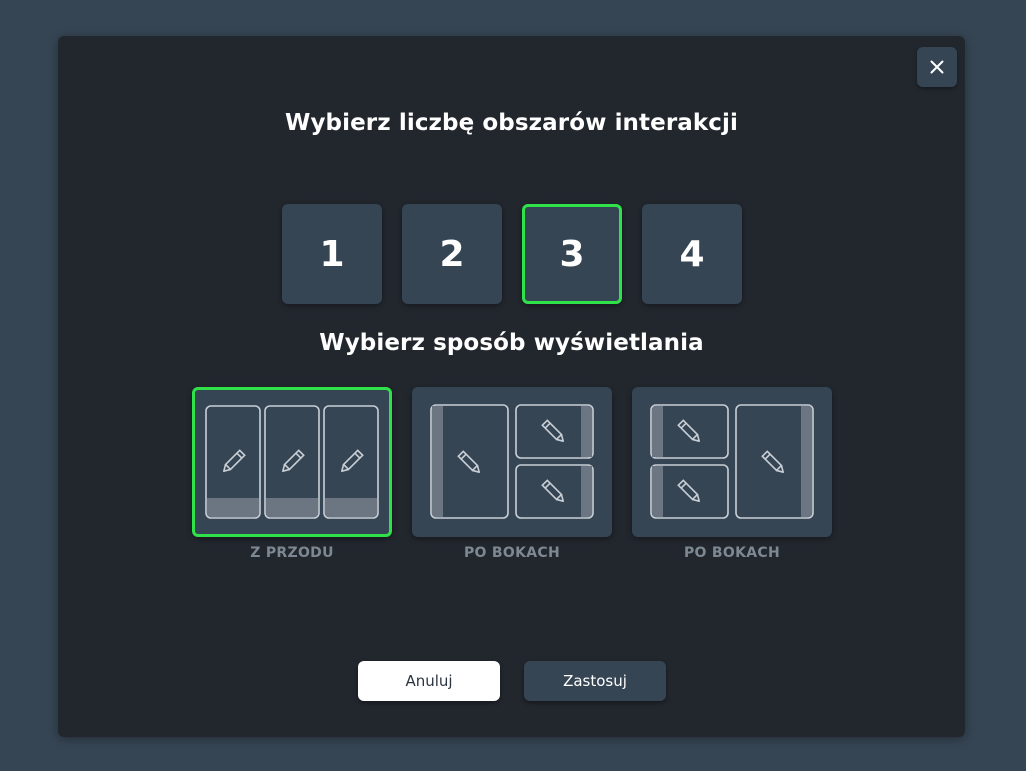 The image size is (1026, 771). I want to click on dialog-title-mode: Wybierz sposób wyświetlania, so click(511, 343).